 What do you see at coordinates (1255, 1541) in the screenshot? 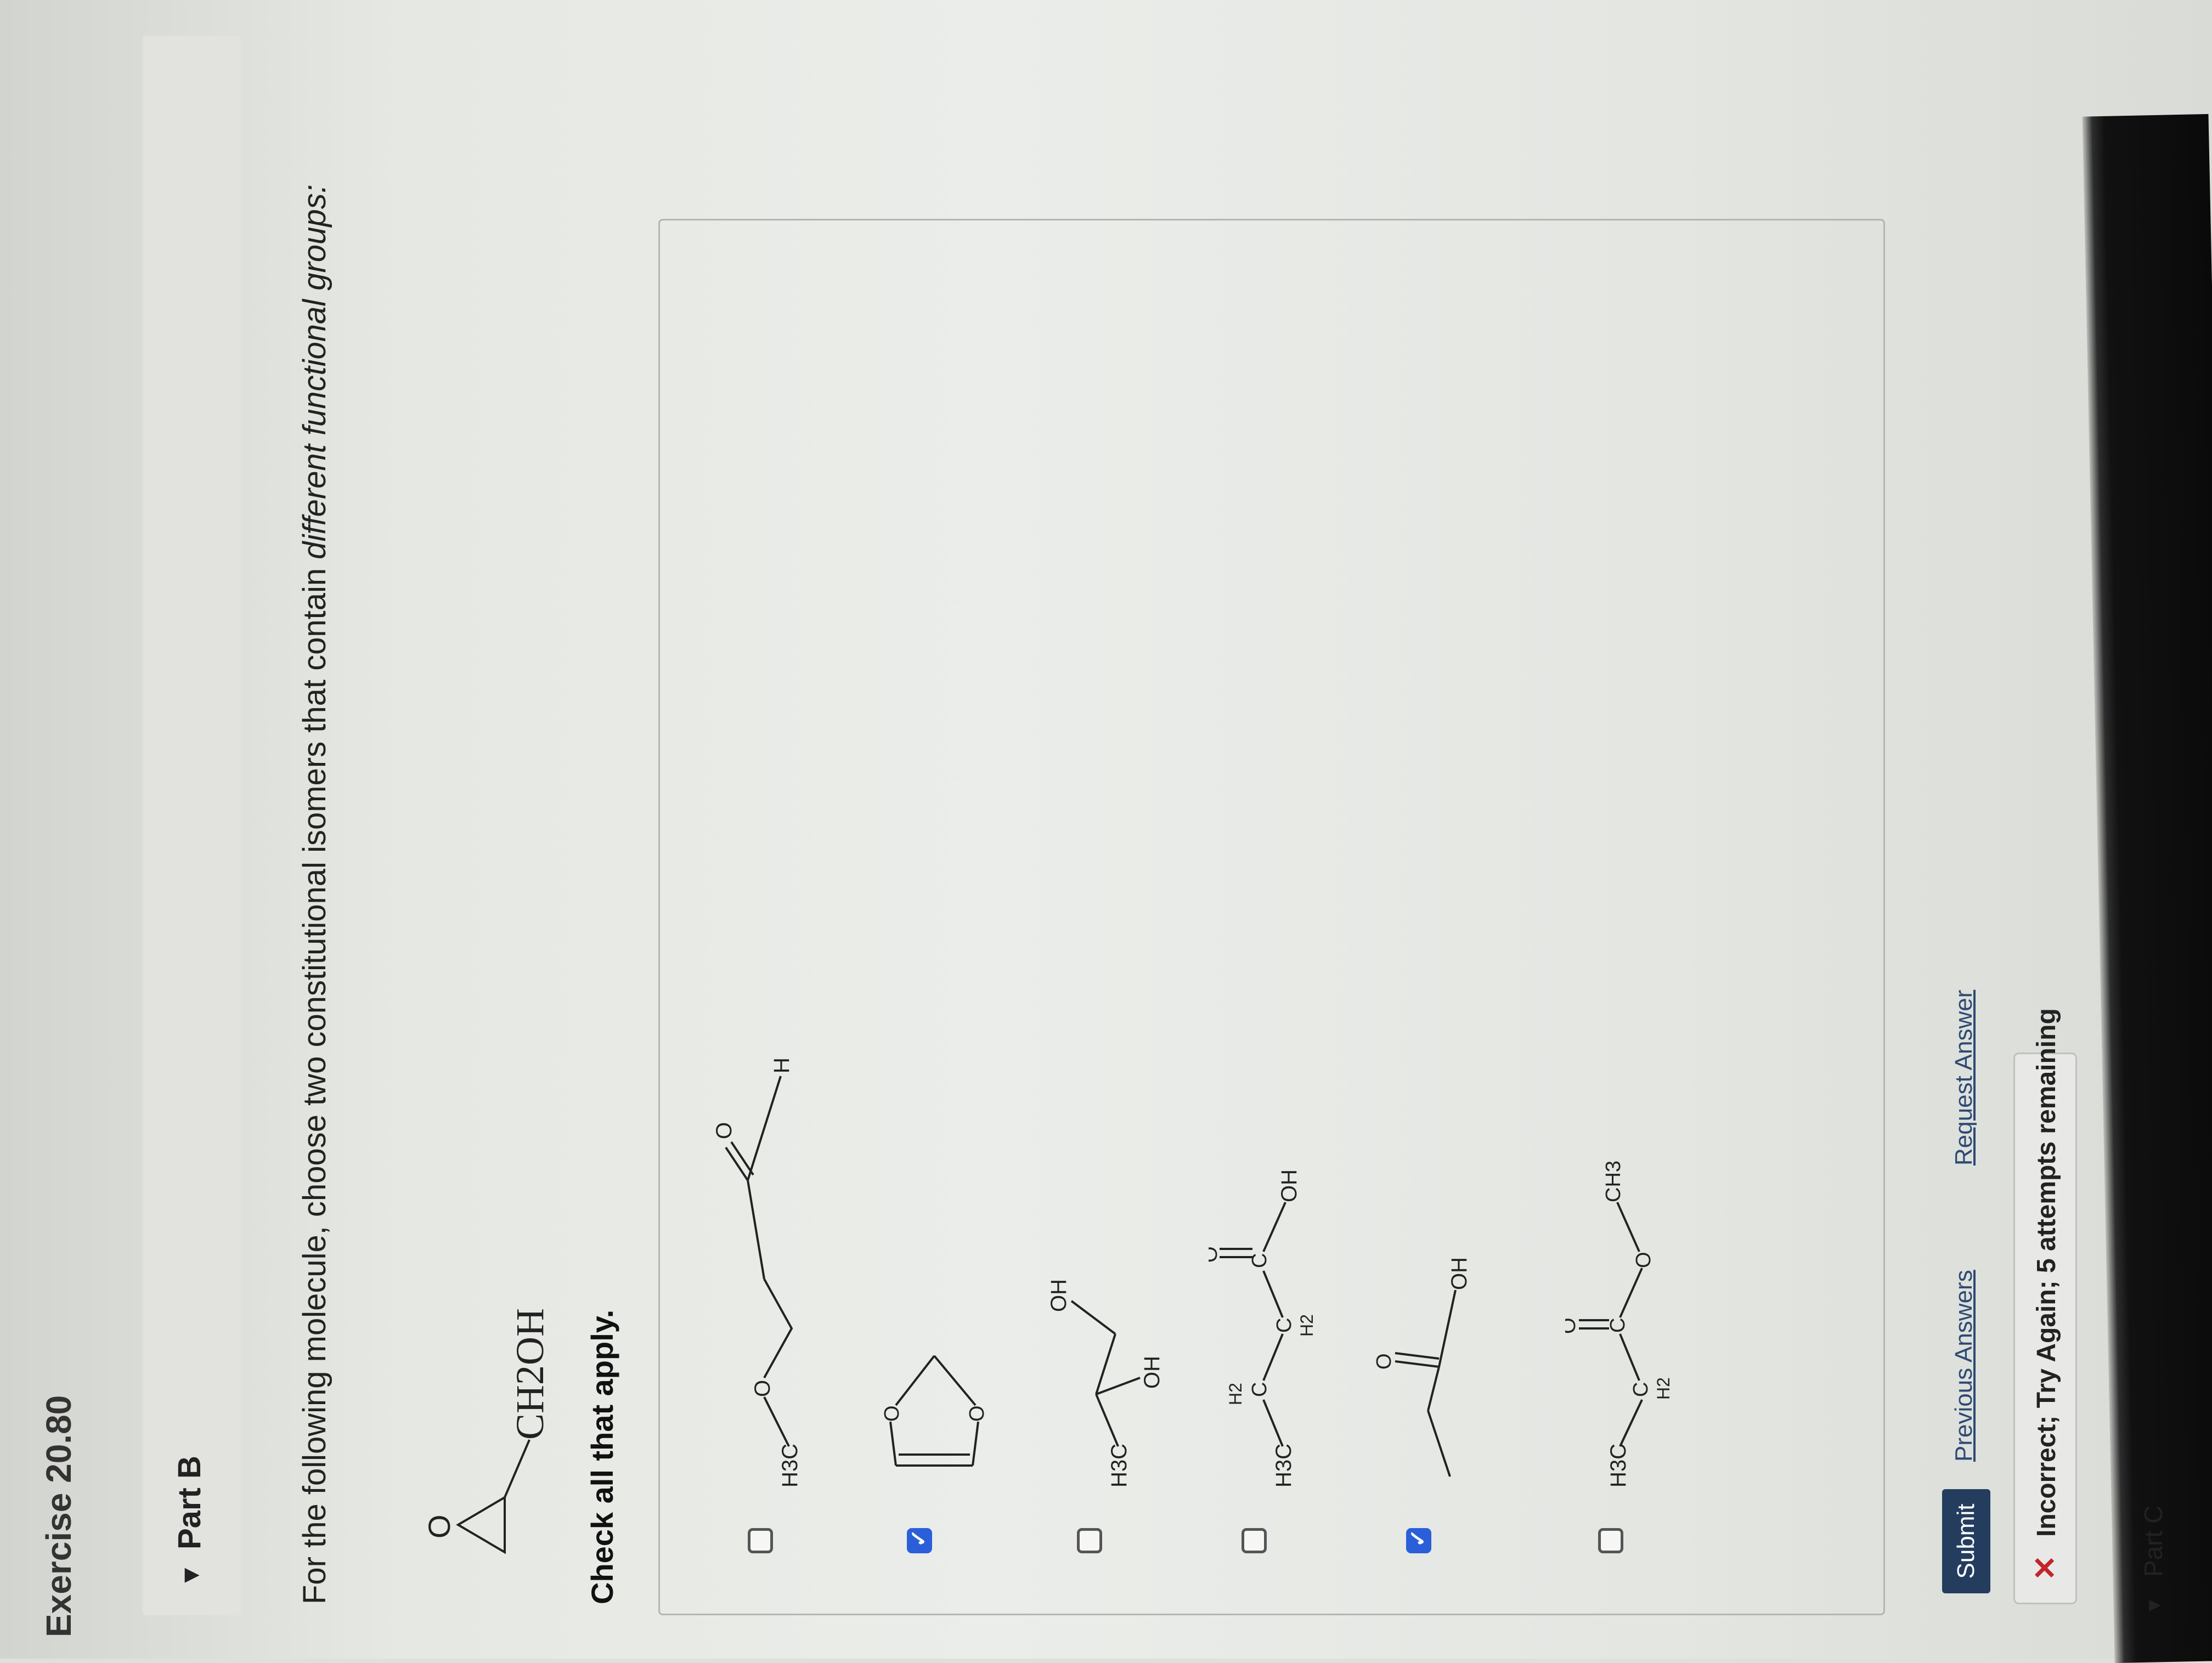
I see `option-4-checkbox` at bounding box center [1255, 1541].